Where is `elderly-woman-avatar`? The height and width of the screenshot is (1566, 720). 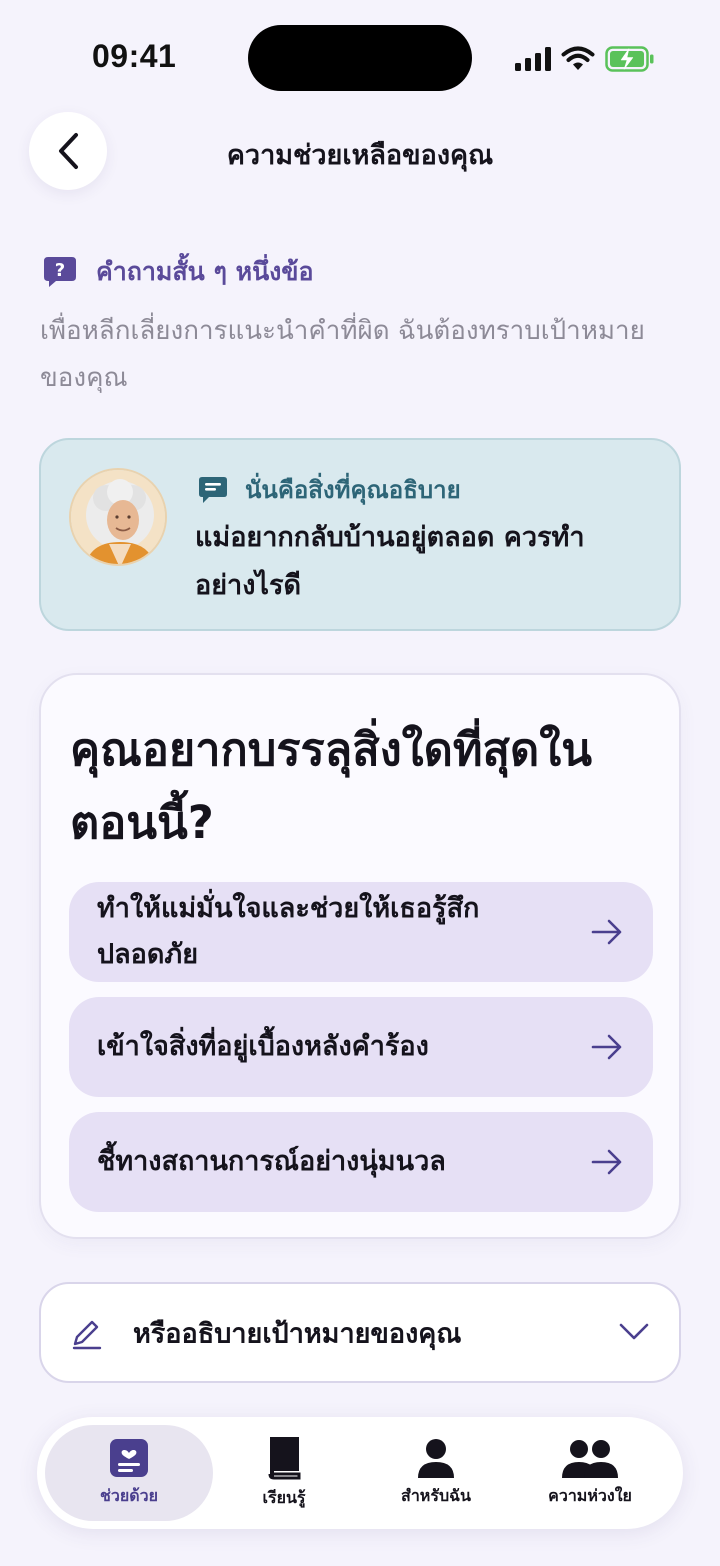
elderly-woman-avatar is located at coordinates (118, 517).